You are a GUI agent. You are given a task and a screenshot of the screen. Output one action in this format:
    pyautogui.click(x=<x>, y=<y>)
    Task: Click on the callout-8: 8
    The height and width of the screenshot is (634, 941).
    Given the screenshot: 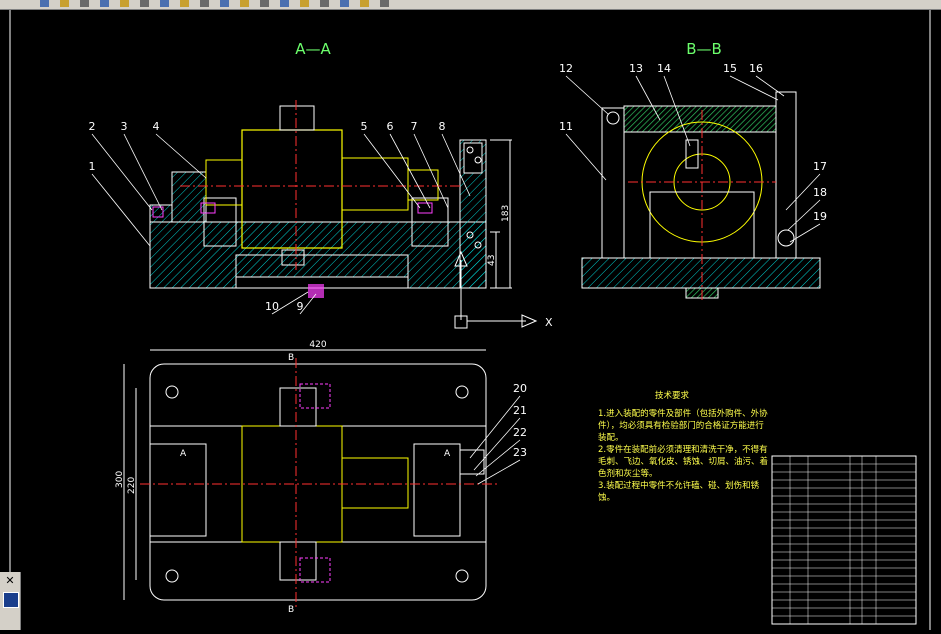 What is the action you would take?
    pyautogui.click(x=442, y=126)
    